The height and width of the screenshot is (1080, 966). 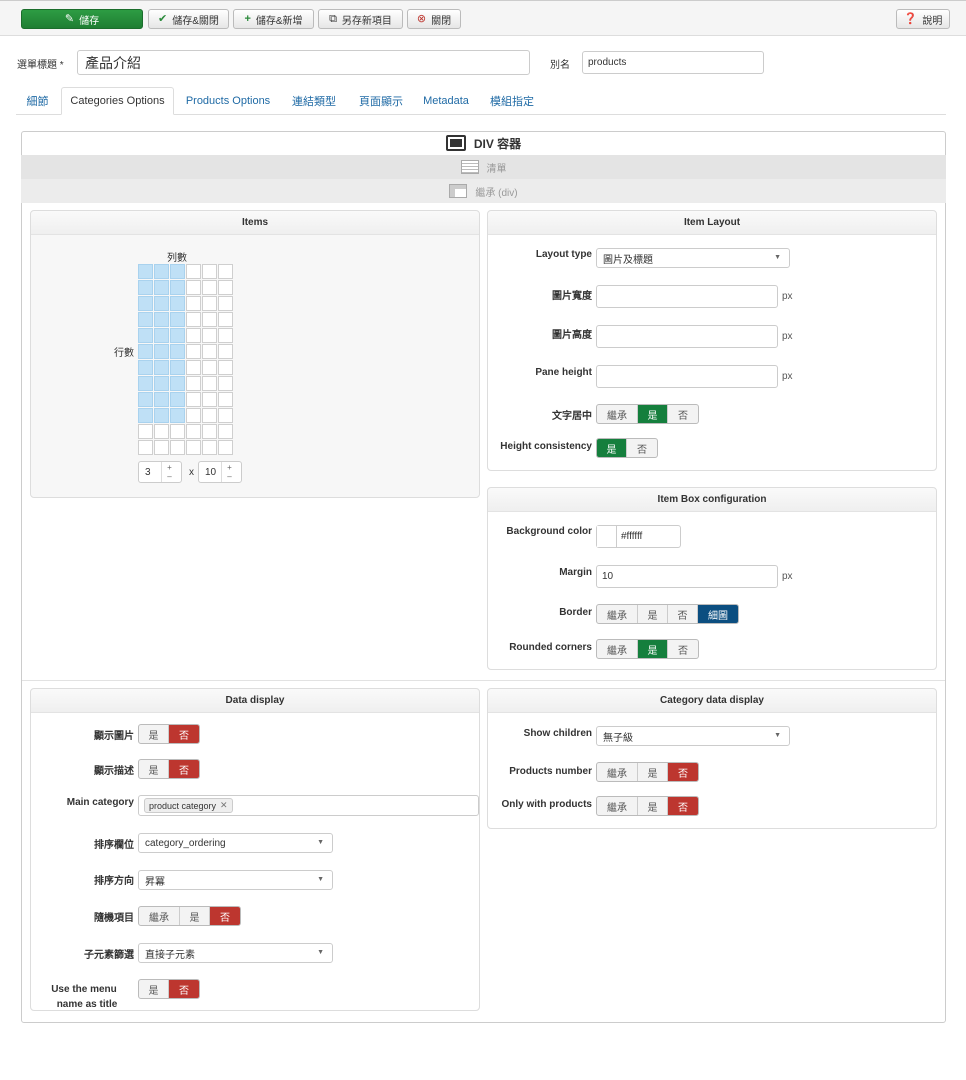 I want to click on inherit-div-bar: 繼承 (div), so click(x=483, y=191).